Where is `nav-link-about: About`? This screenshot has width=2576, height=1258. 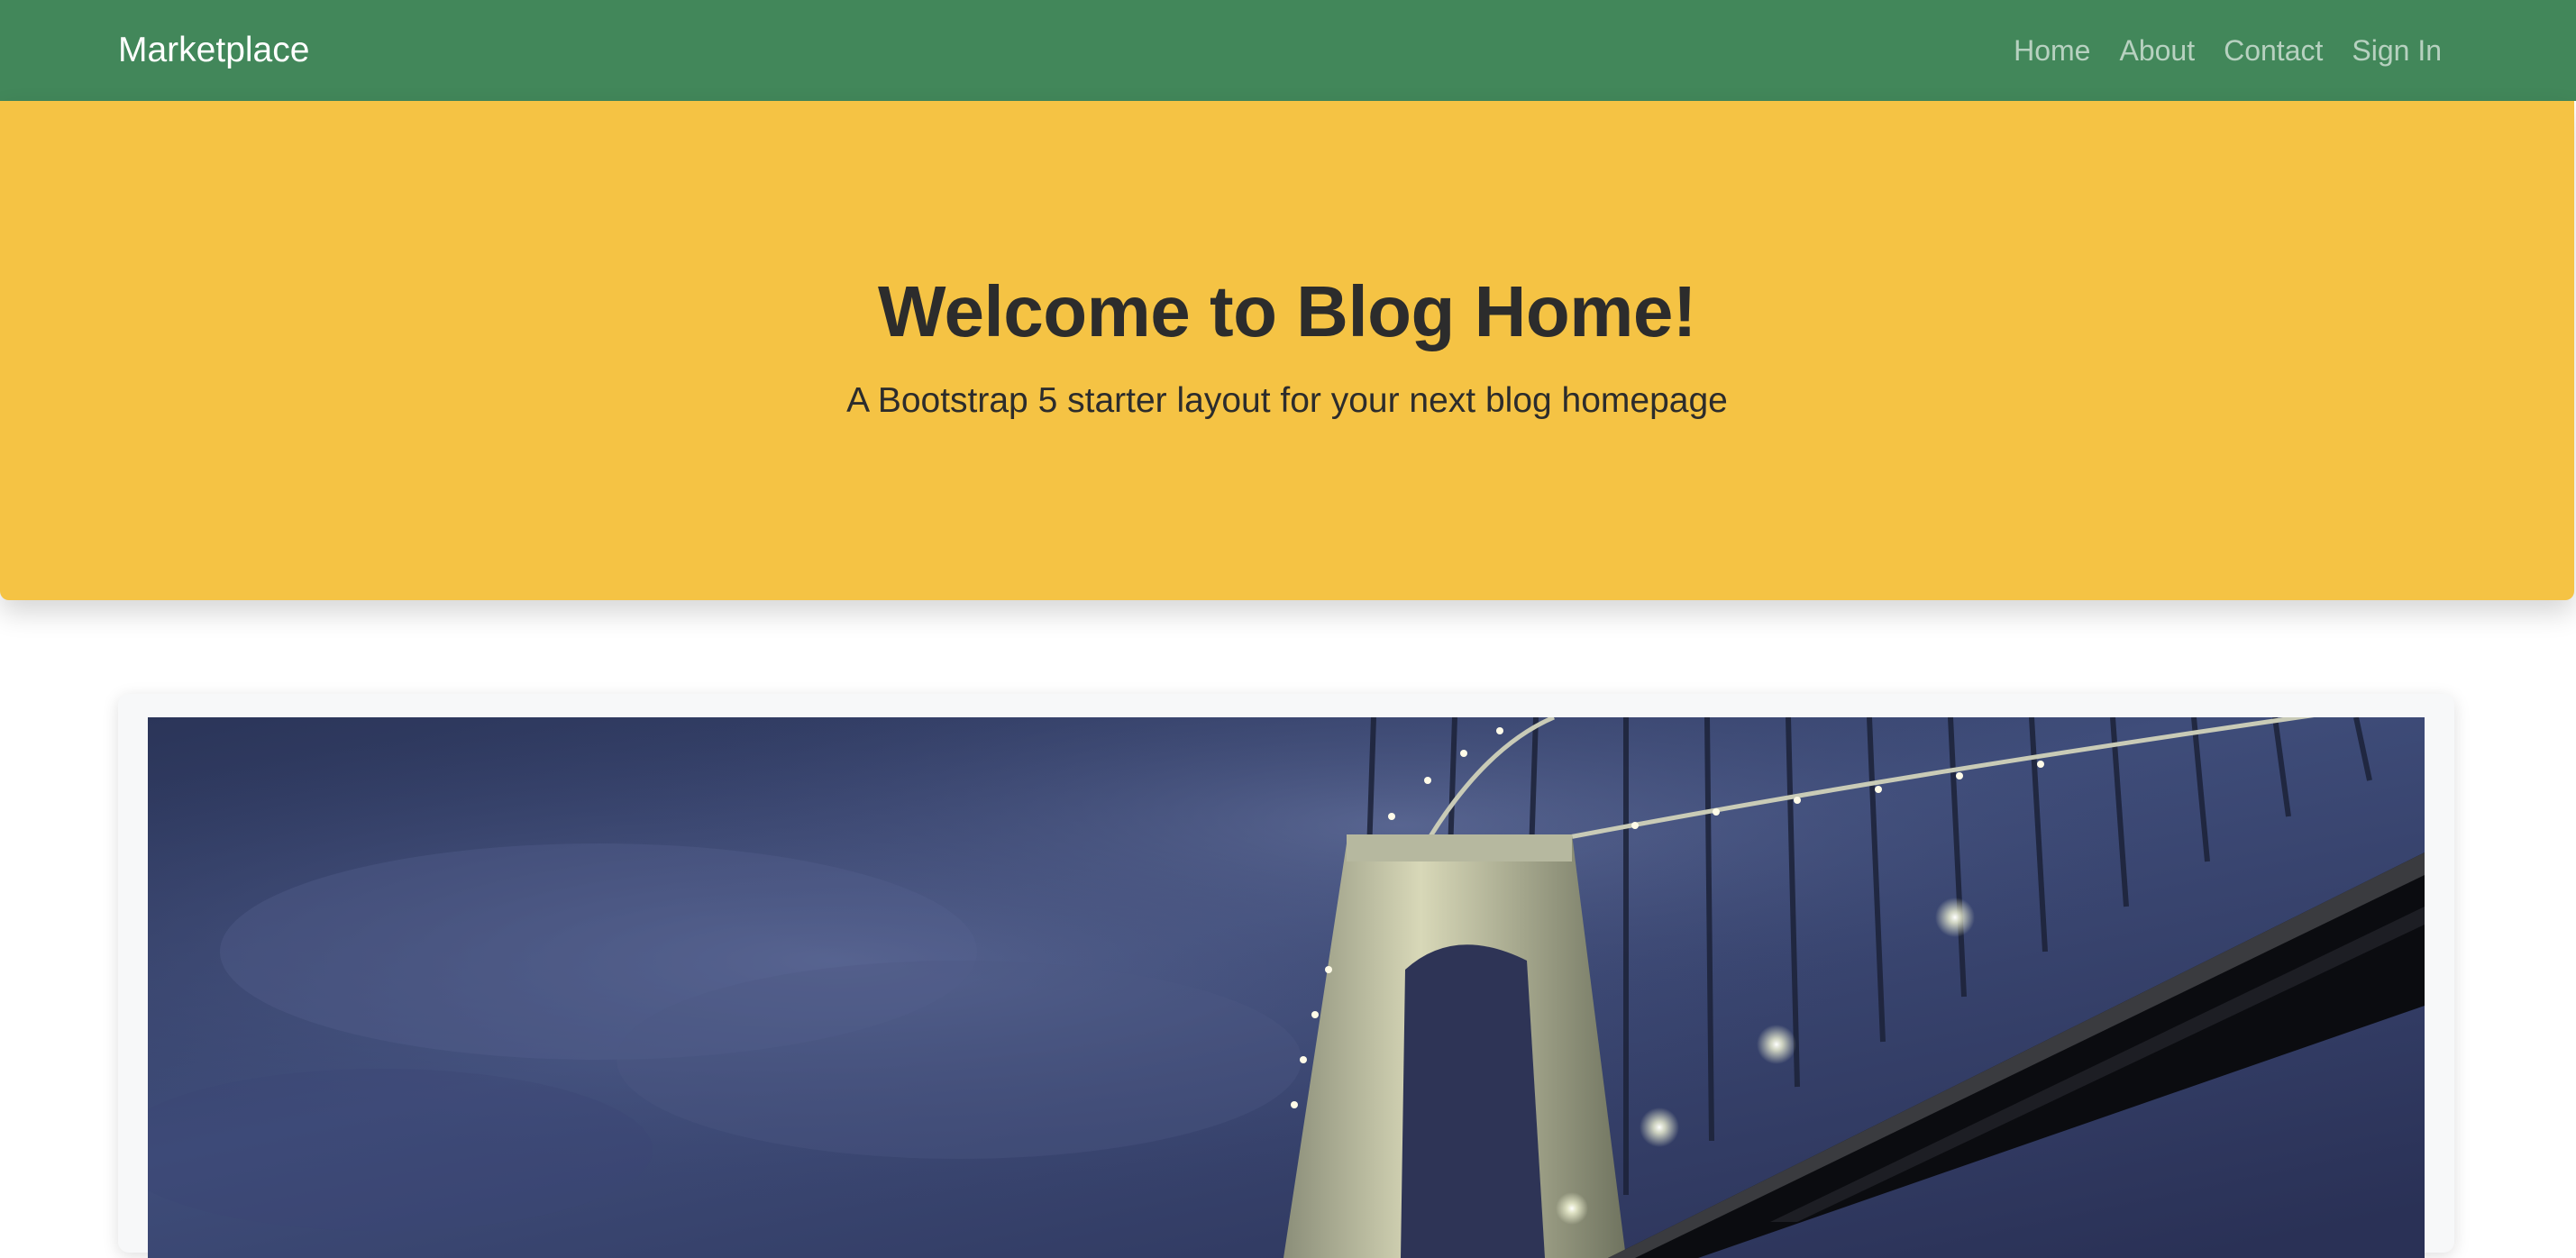
nav-link-about: About is located at coordinates (2157, 50).